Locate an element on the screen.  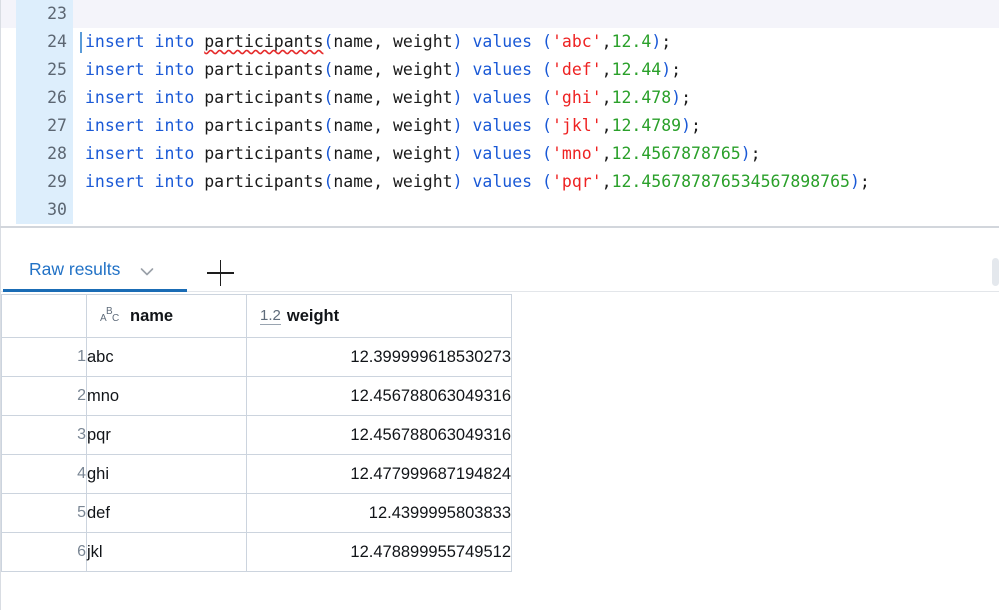
results-vertical-scrollbar is located at coordinates (995, 272).